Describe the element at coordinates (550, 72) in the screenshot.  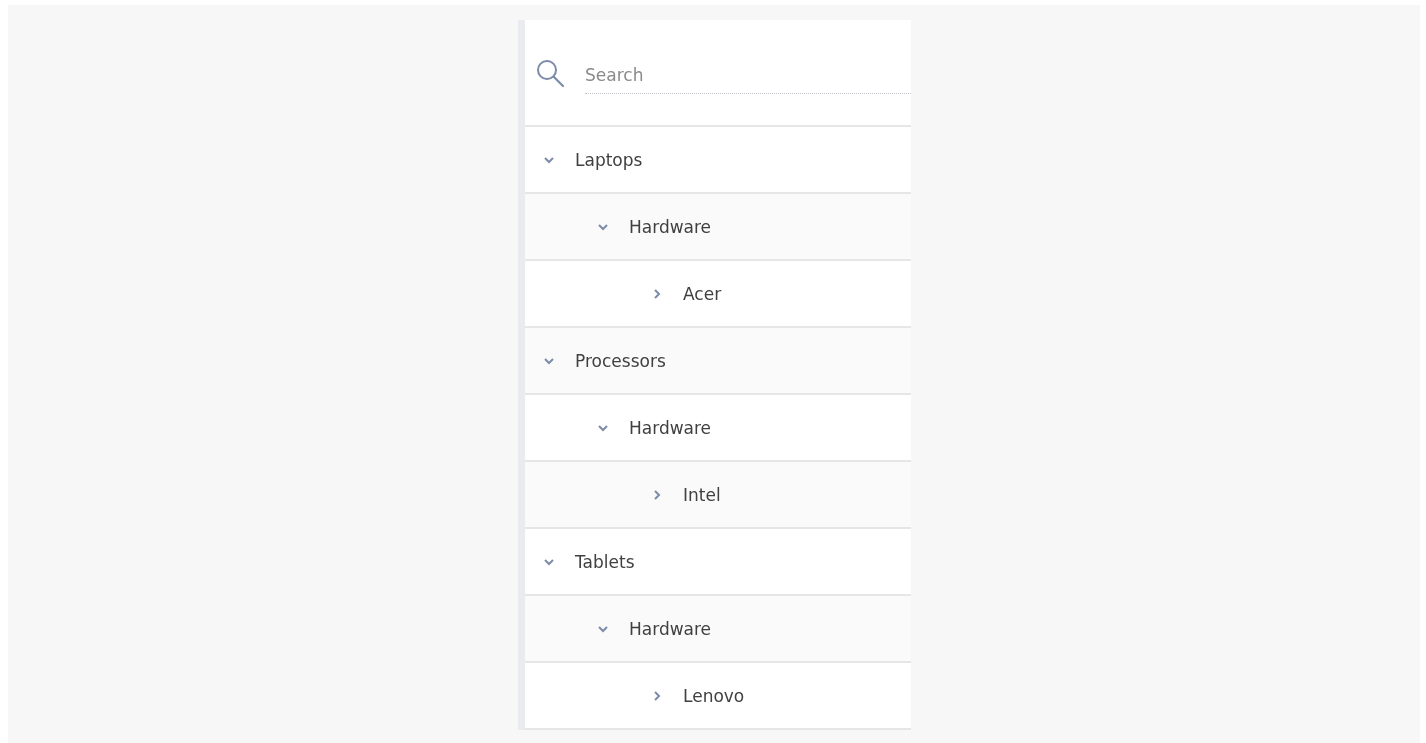
I see `search-icon` at that location.